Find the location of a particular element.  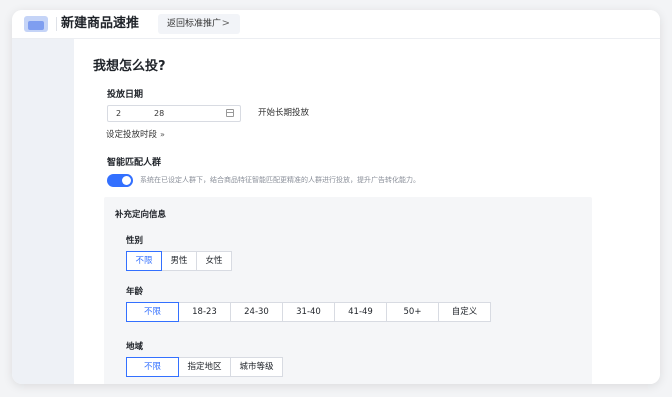

long-term-option: 开始长期投放 is located at coordinates (283, 113).